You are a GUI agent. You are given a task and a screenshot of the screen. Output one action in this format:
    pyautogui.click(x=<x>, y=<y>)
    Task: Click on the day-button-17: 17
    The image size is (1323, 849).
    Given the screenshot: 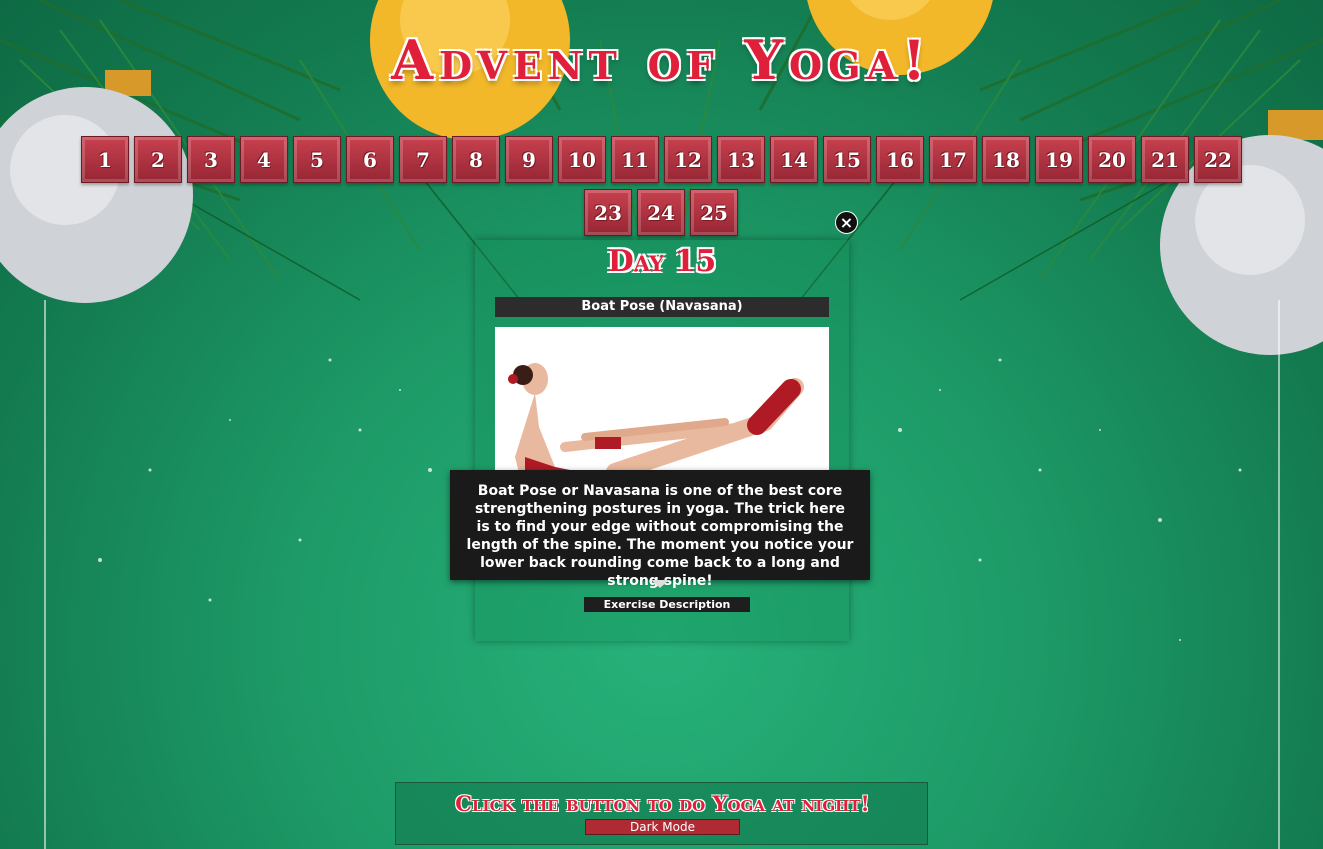 What is the action you would take?
    pyautogui.click(x=953, y=159)
    